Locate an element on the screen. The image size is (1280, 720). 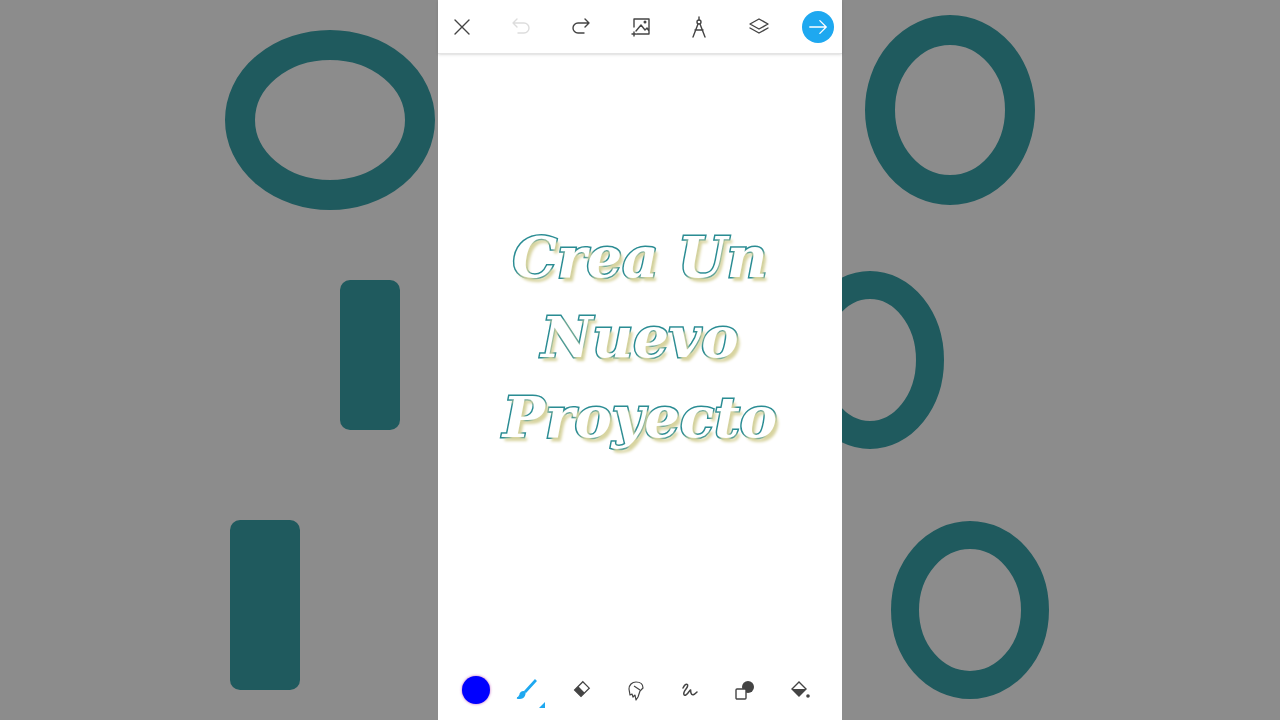
color-swatch is located at coordinates (476, 690).